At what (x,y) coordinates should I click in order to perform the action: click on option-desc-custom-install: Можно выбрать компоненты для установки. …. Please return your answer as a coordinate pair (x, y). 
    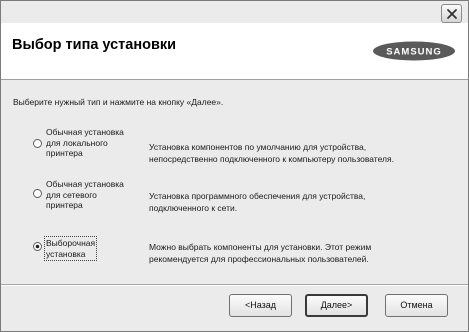
    Looking at the image, I should click on (260, 253).